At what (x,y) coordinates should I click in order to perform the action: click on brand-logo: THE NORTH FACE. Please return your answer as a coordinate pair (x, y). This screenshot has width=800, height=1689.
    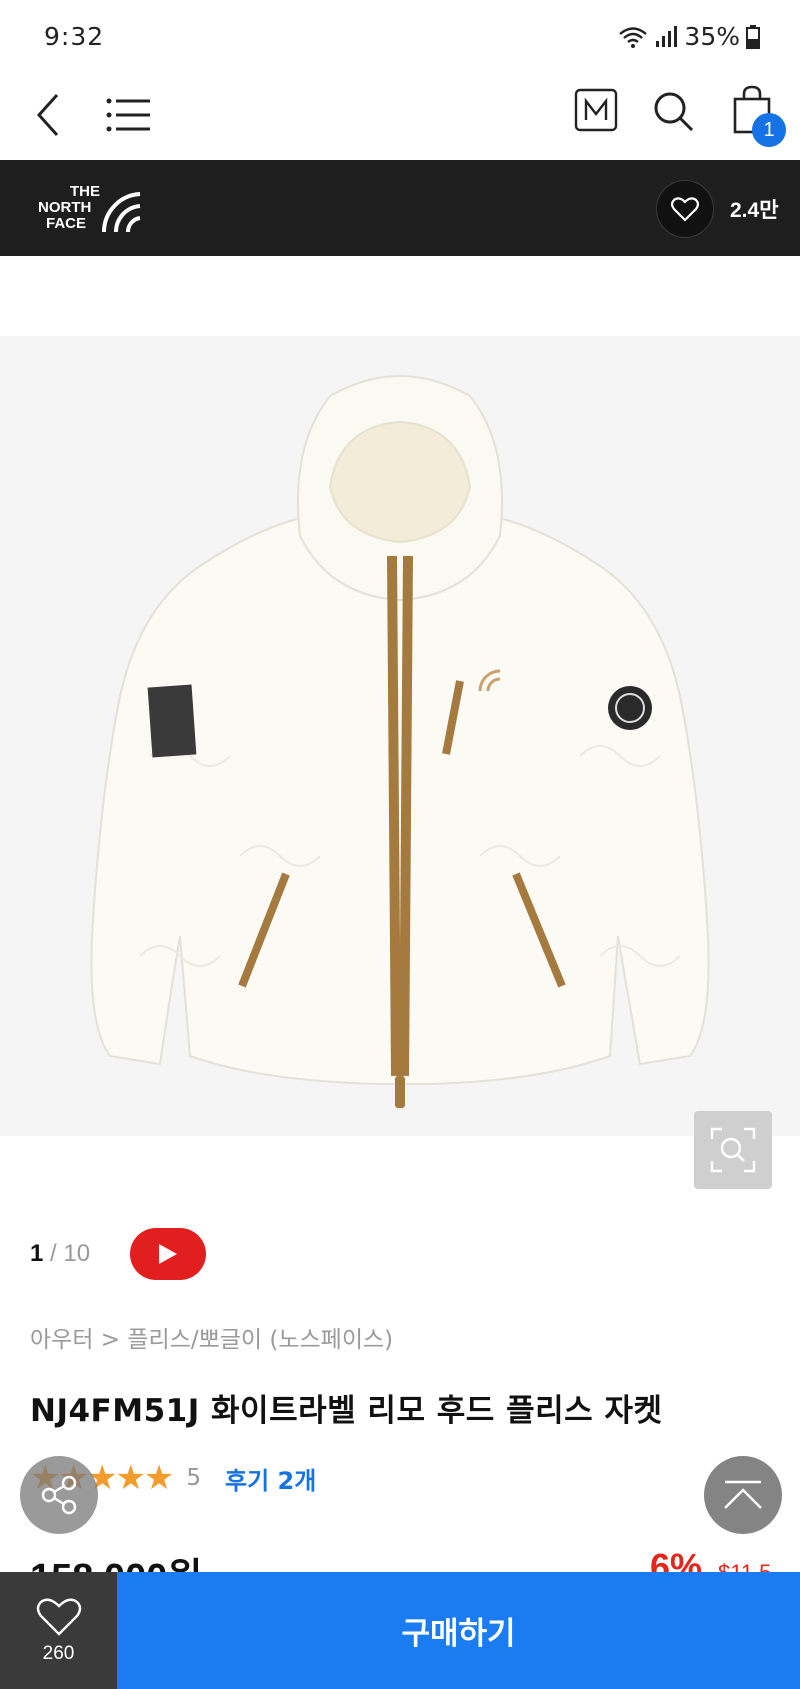
    Looking at the image, I should click on (90, 208).